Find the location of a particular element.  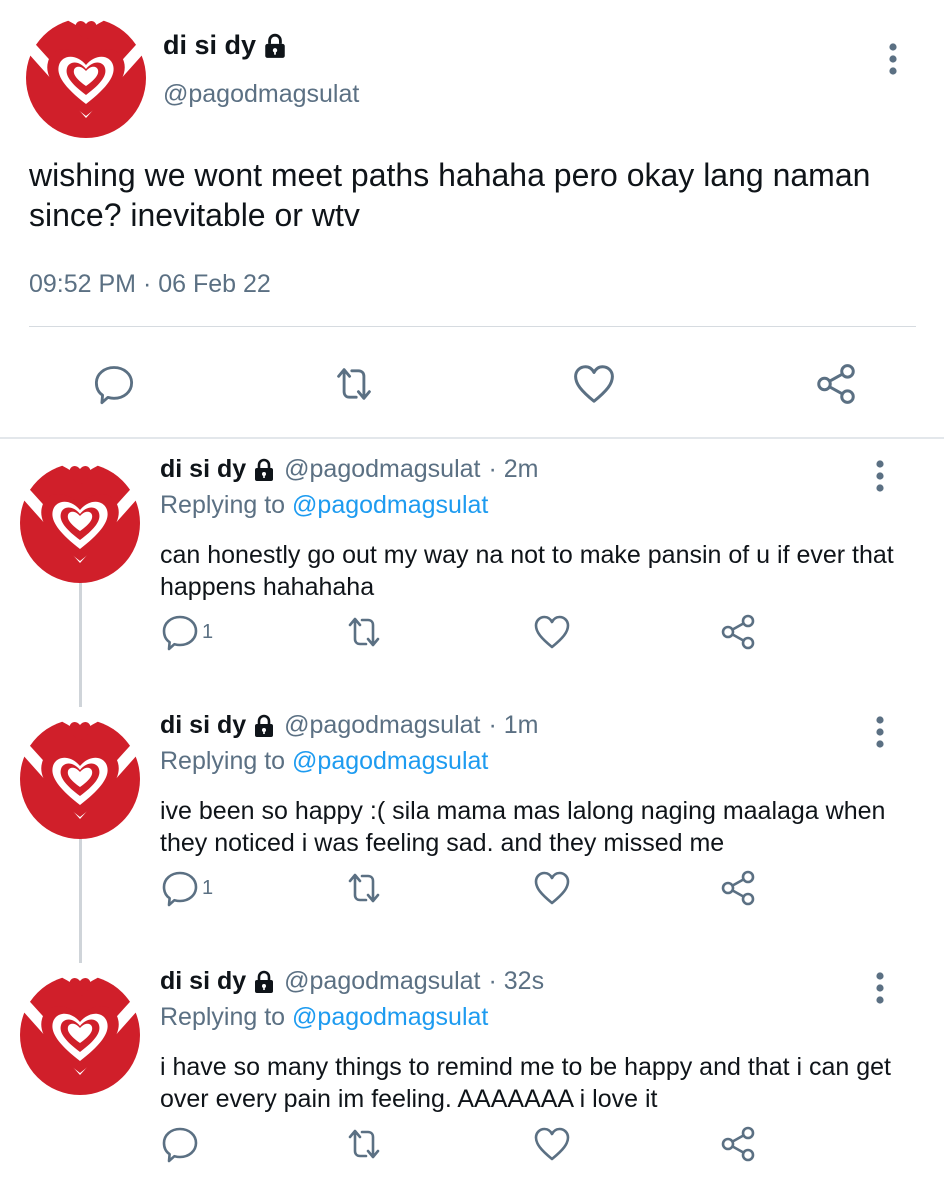

relative-time: · 32s is located at coordinates (516, 981).